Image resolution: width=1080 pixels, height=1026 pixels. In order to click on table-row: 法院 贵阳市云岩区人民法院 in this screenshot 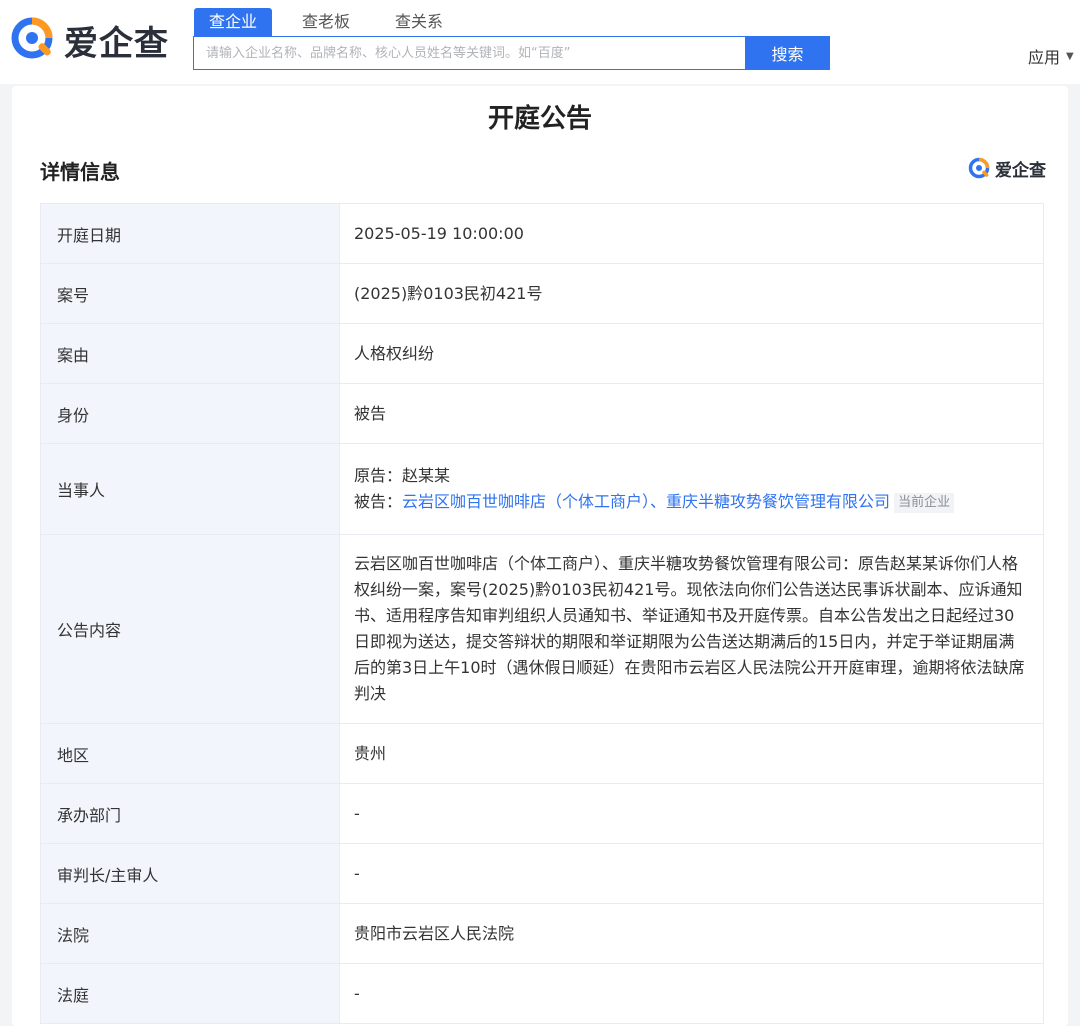, I will do `click(542, 933)`.